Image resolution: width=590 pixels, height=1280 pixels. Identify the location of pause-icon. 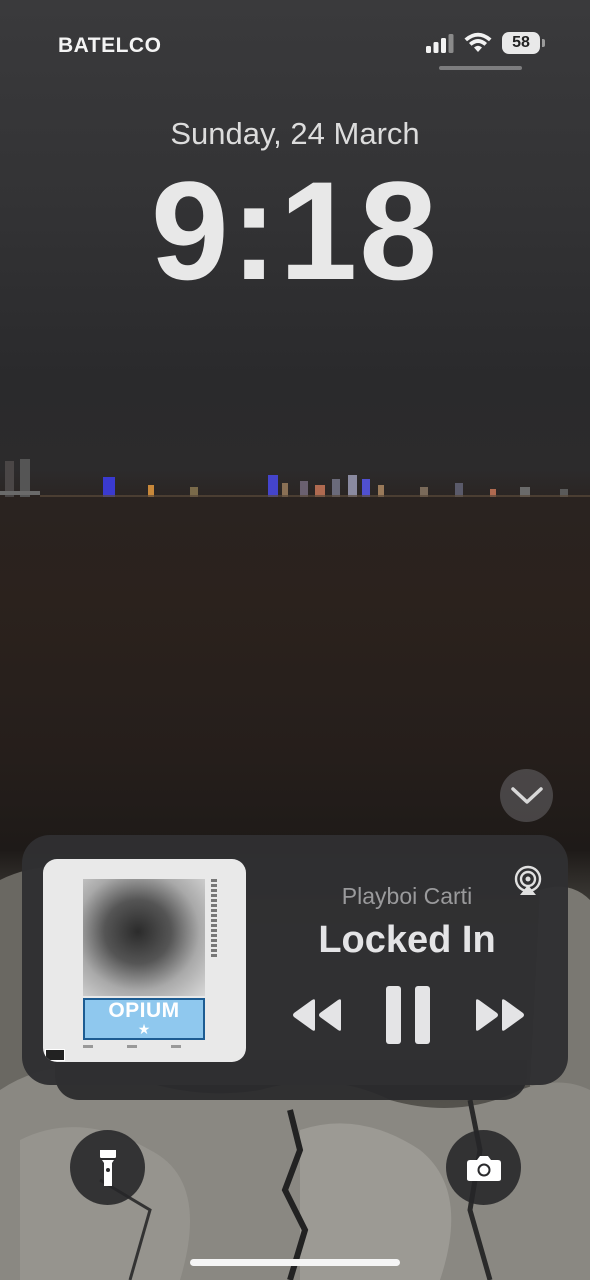
(408, 1015).